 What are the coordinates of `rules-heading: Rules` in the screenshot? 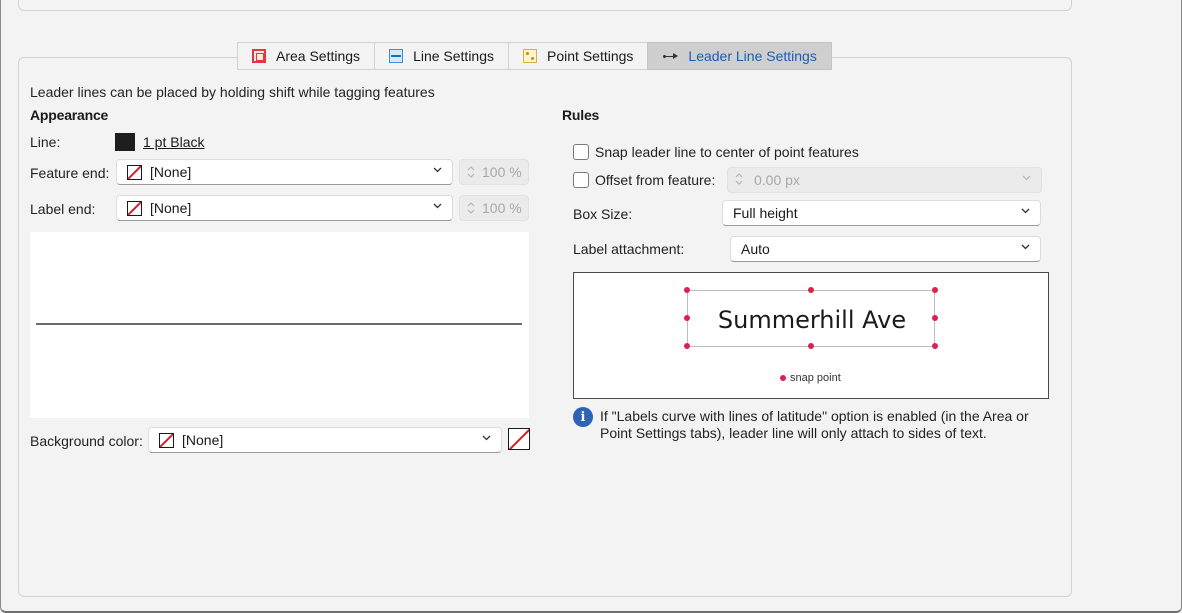 It's located at (581, 115).